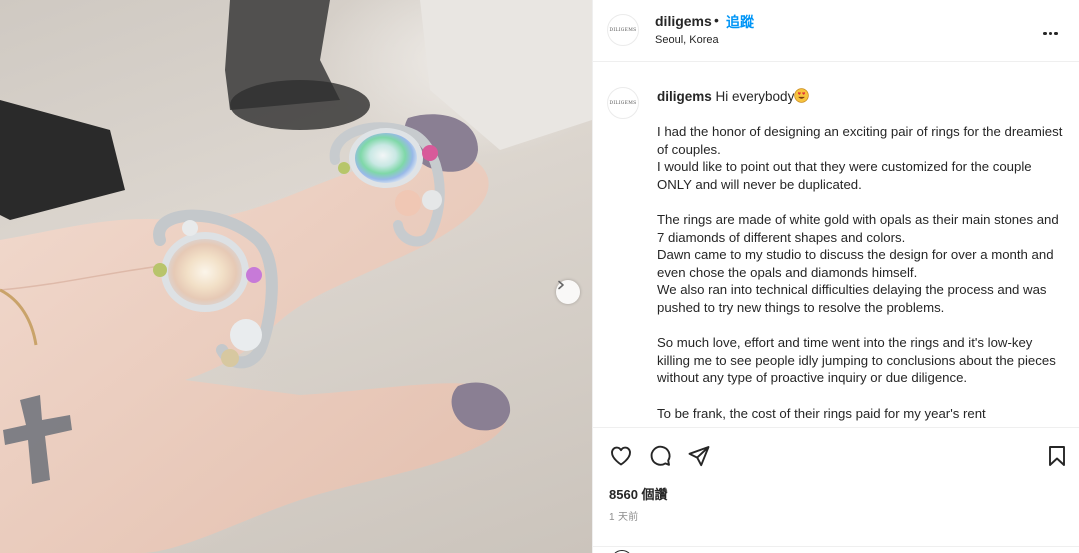 The width and height of the screenshot is (1079, 553). What do you see at coordinates (1057, 456) in the screenshot?
I see `bookmark-icon` at bounding box center [1057, 456].